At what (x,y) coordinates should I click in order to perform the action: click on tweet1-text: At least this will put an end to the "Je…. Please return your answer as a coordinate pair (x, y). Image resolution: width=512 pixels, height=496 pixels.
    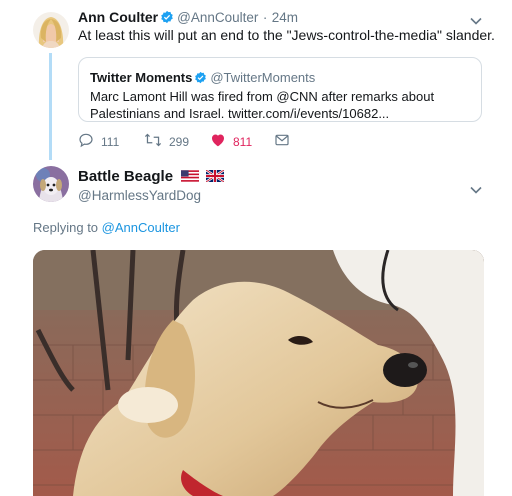
    Looking at the image, I should click on (286, 35).